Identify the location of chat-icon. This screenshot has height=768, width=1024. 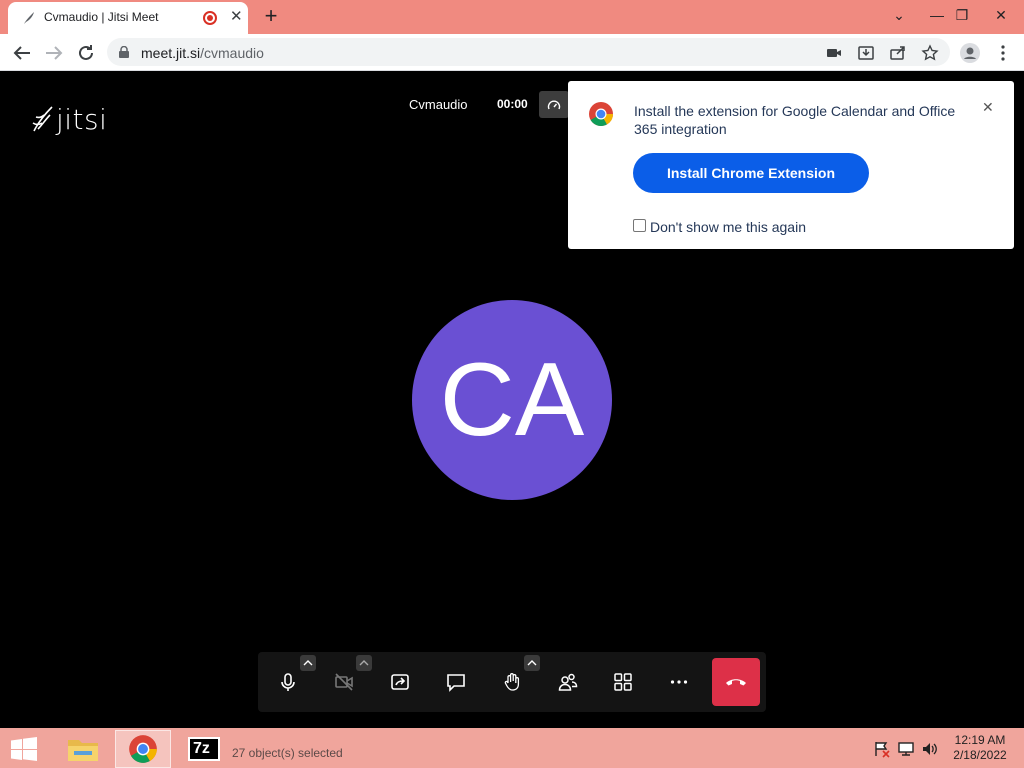
(456, 683).